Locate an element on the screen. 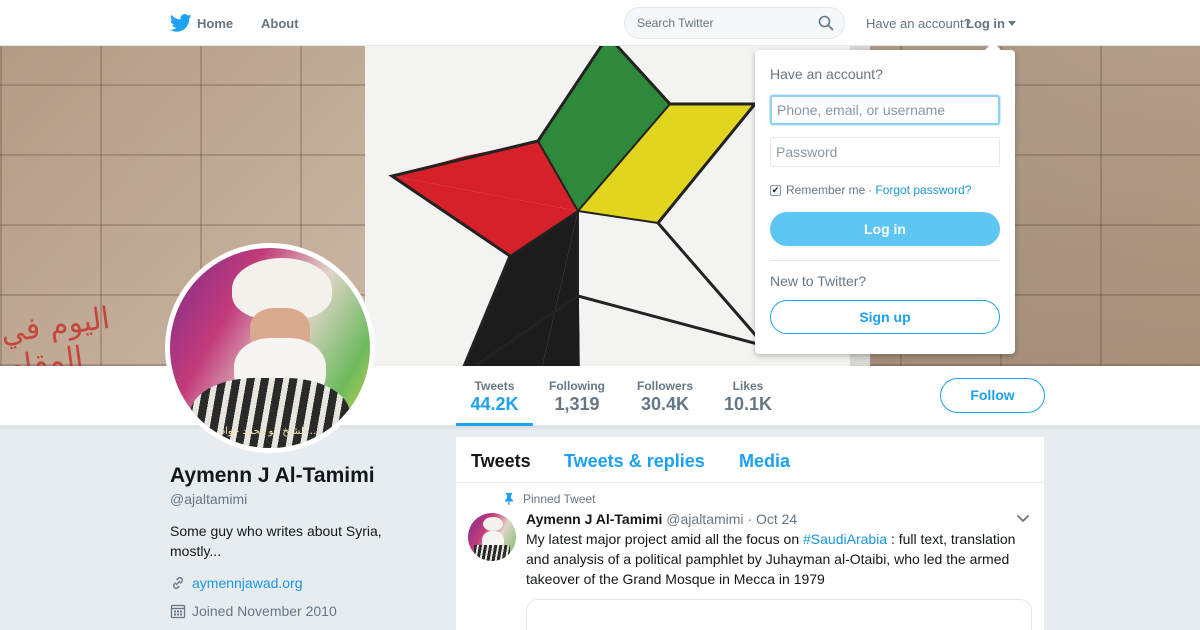  nav-home-link: Home is located at coordinates (201, 23).